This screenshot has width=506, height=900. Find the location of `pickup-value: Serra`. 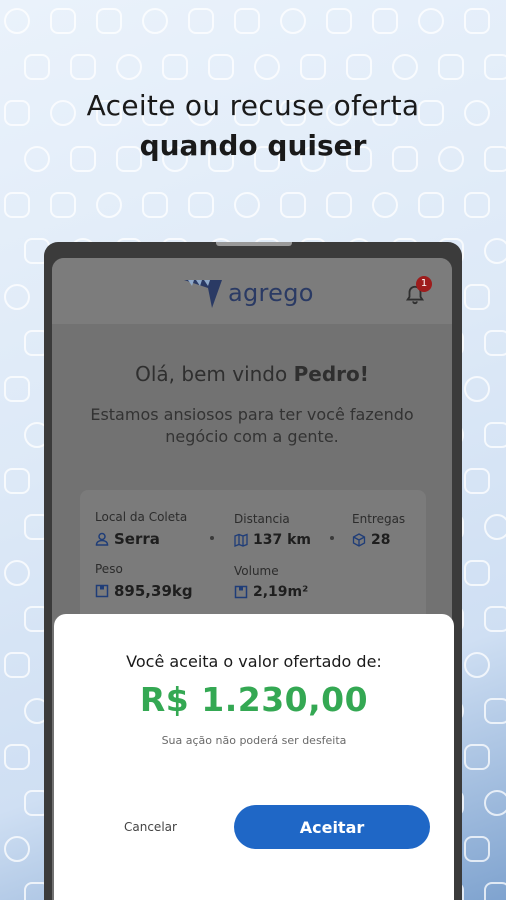

pickup-value: Serra is located at coordinates (137, 539).